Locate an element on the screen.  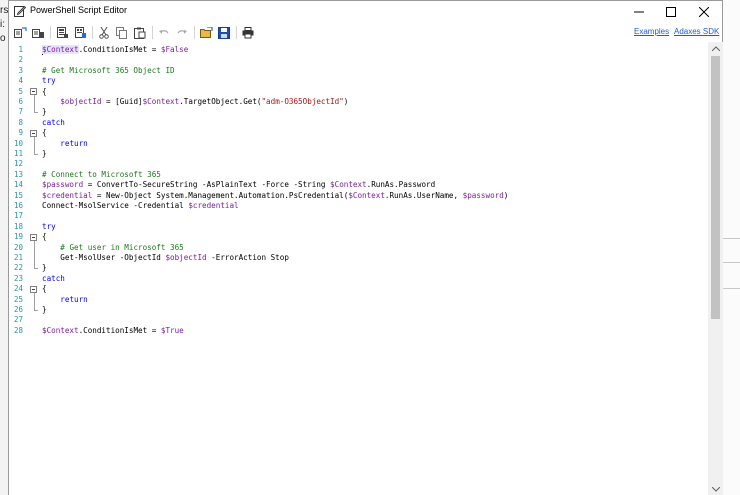
background-label: o is located at coordinates (3, 38).